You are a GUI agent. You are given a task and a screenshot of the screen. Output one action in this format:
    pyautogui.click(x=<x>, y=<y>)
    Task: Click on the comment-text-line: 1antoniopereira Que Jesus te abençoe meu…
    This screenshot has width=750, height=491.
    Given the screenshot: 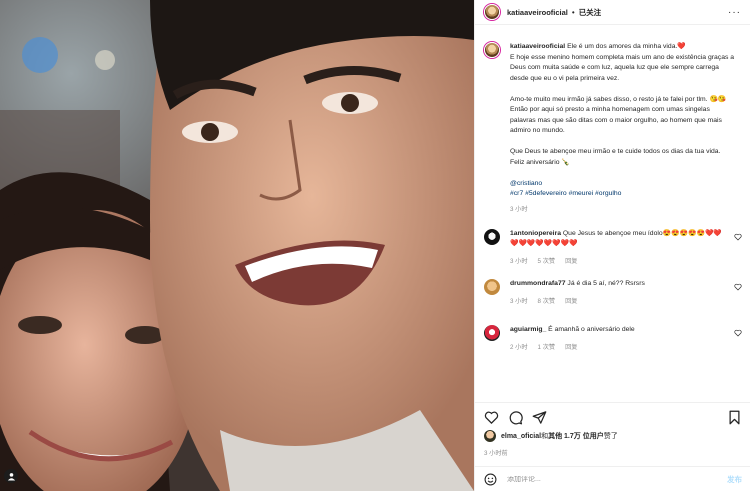 What is the action you would take?
    pyautogui.click(x=616, y=239)
    